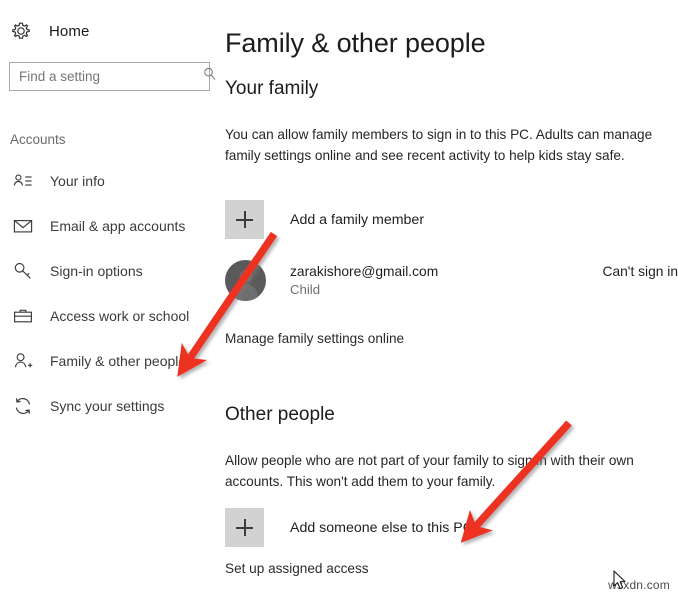 The height and width of the screenshot is (596, 678). Describe the element at coordinates (272, 88) in the screenshot. I see `section-heading-your-family: Your family` at that location.